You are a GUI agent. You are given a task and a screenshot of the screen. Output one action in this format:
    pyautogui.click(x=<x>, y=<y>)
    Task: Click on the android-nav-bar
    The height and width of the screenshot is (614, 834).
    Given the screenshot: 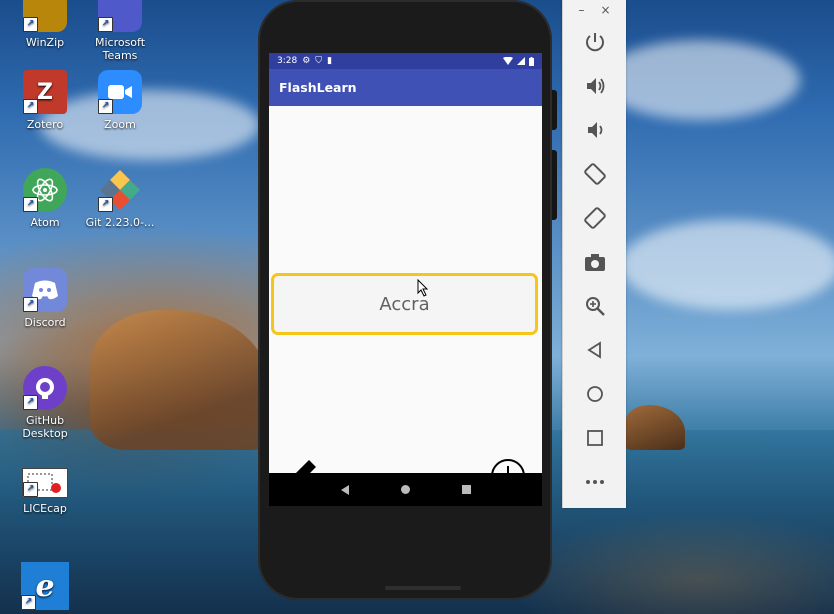 What is the action you would take?
    pyautogui.click(x=405, y=489)
    